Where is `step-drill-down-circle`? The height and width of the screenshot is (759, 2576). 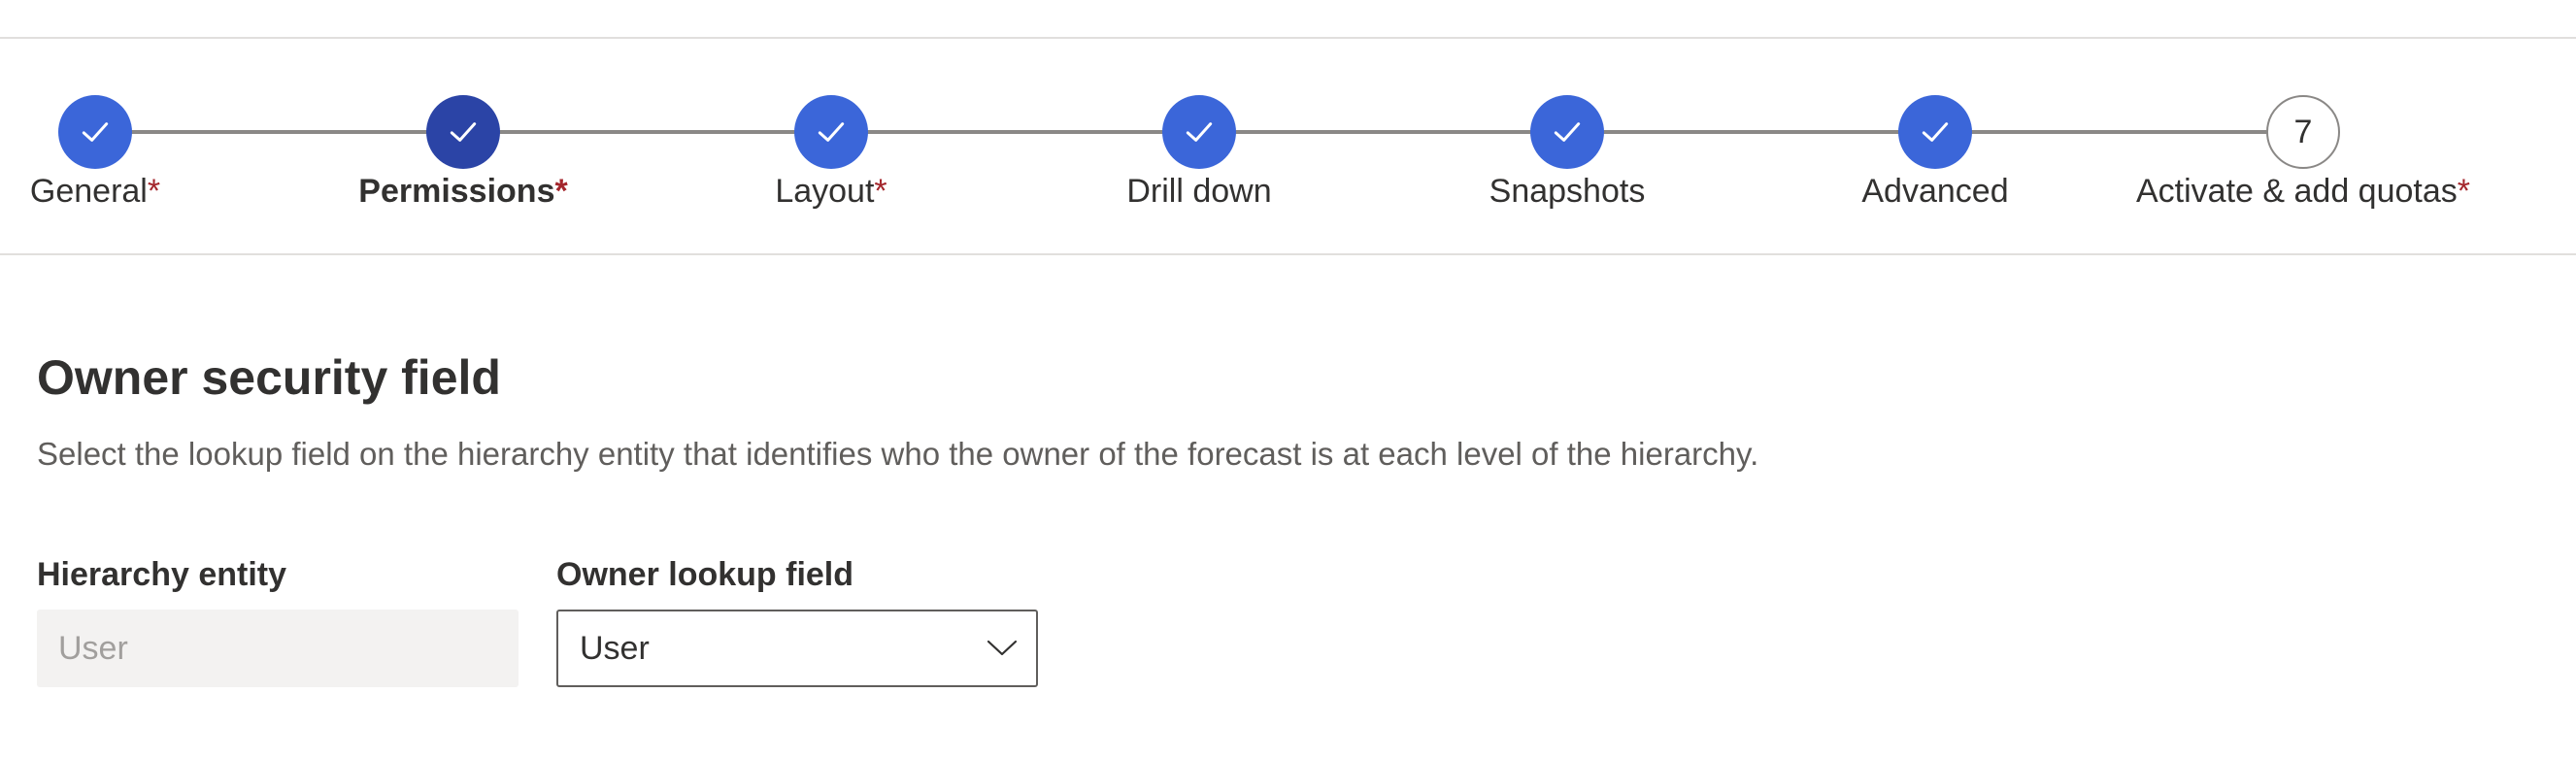
step-drill-down-circle is located at coordinates (1199, 132).